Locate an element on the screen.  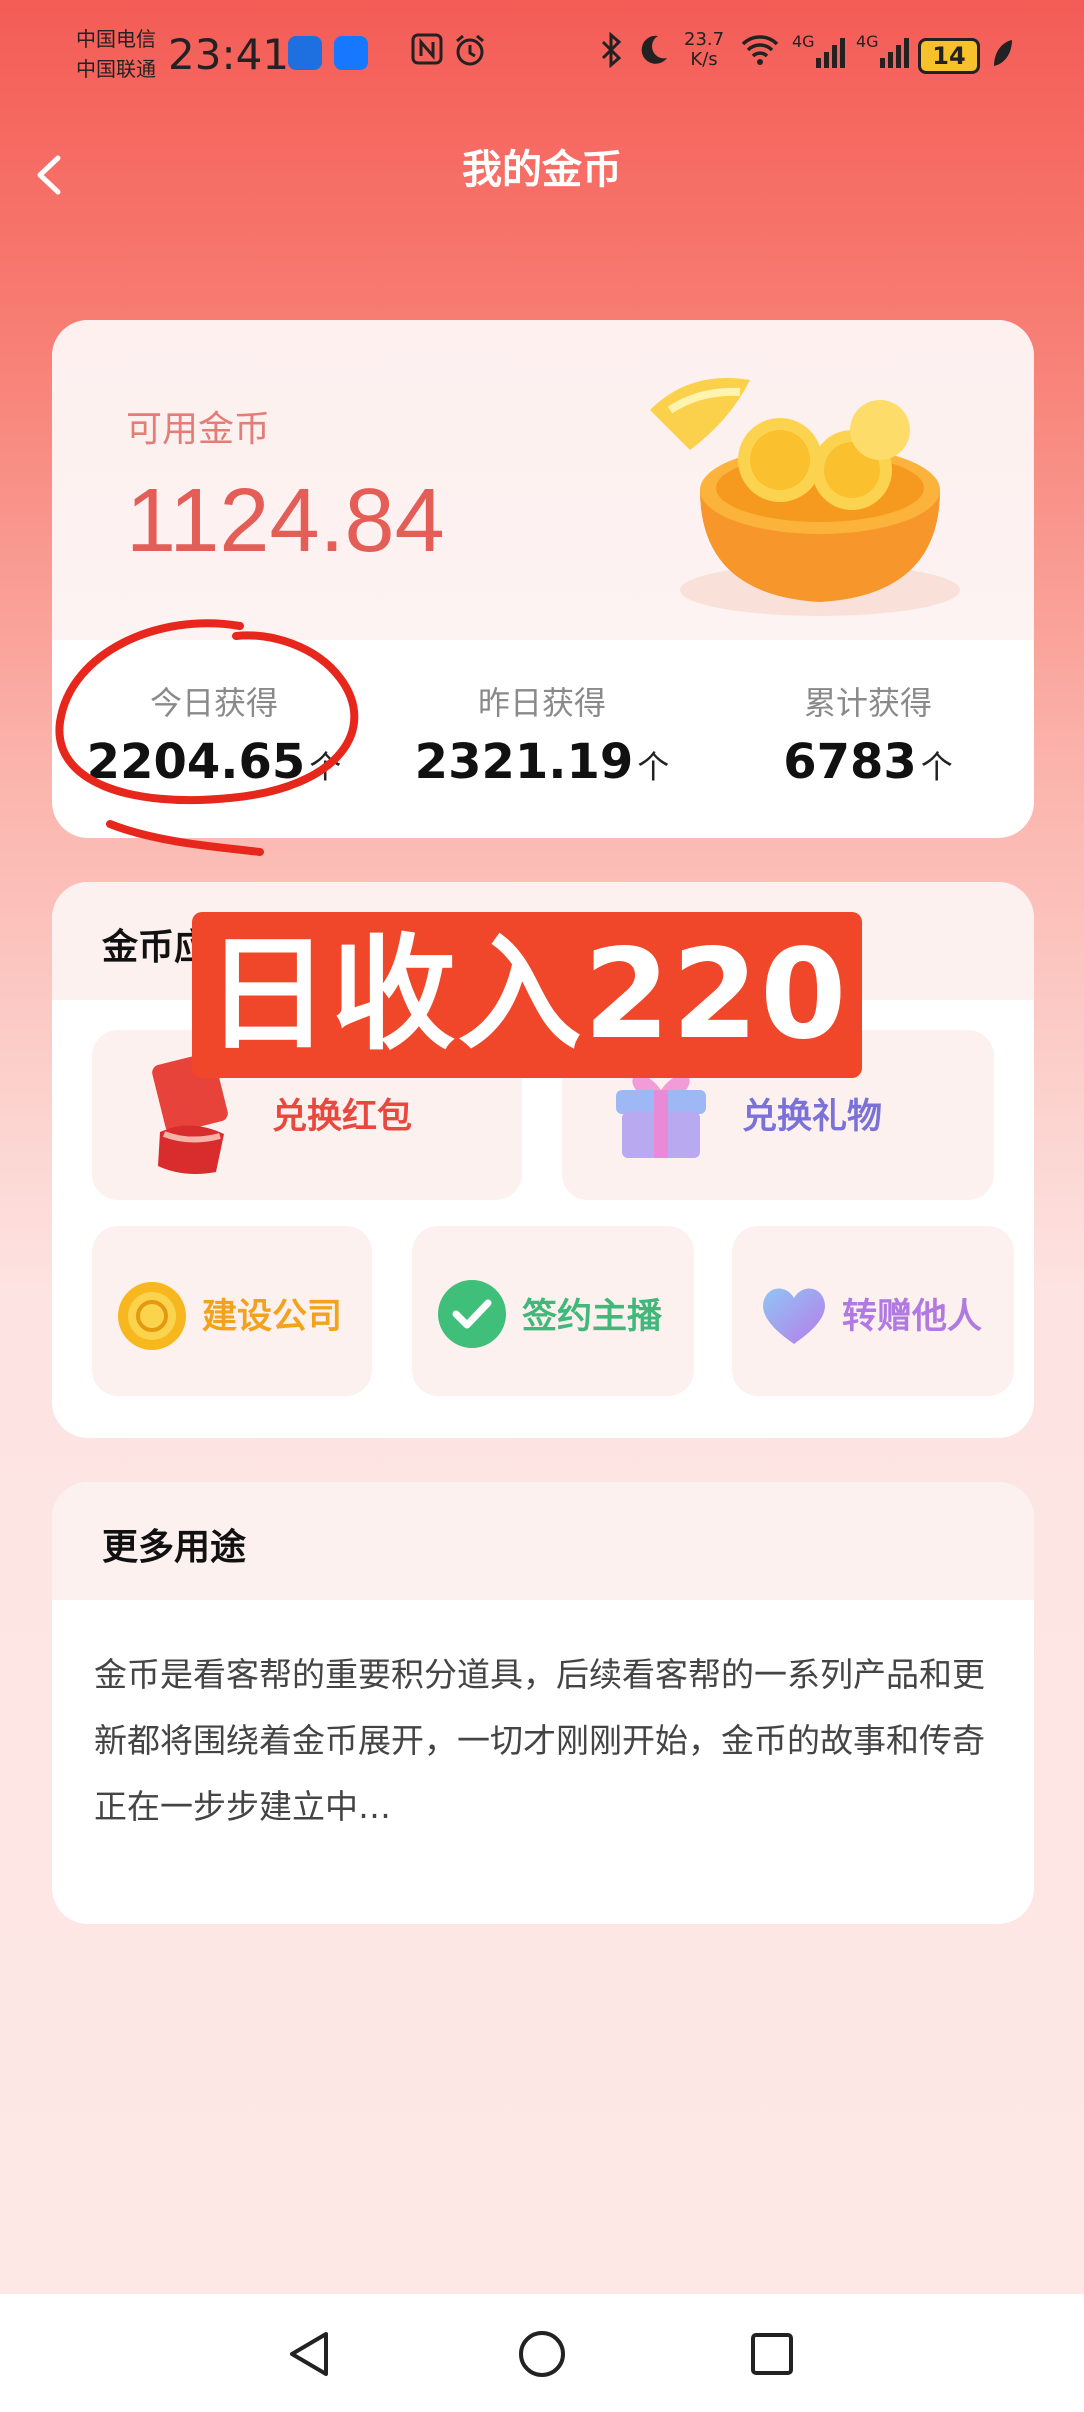
carrier-2: 中国联通 is located at coordinates (116, 69).